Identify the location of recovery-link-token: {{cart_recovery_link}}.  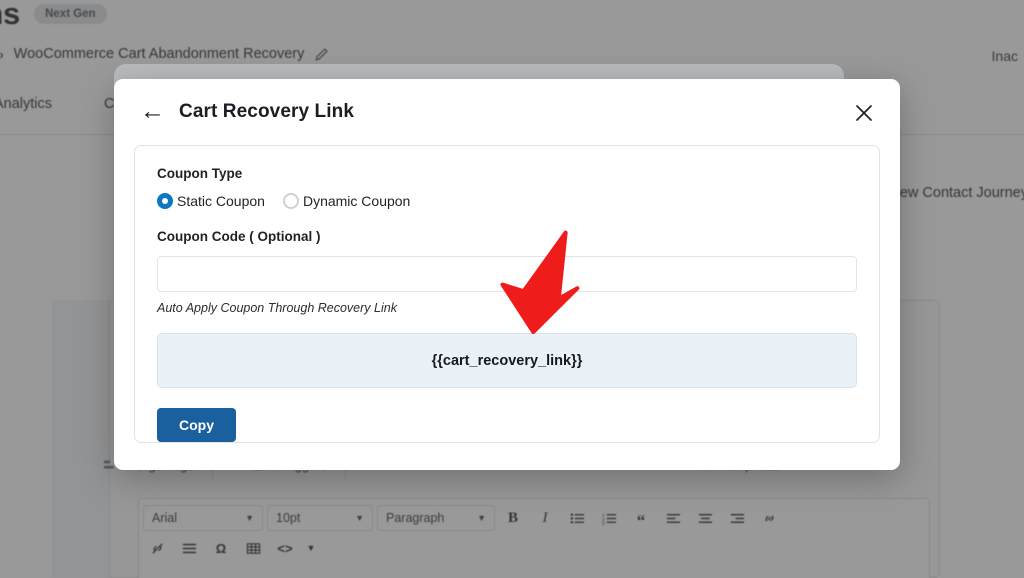
(507, 360).